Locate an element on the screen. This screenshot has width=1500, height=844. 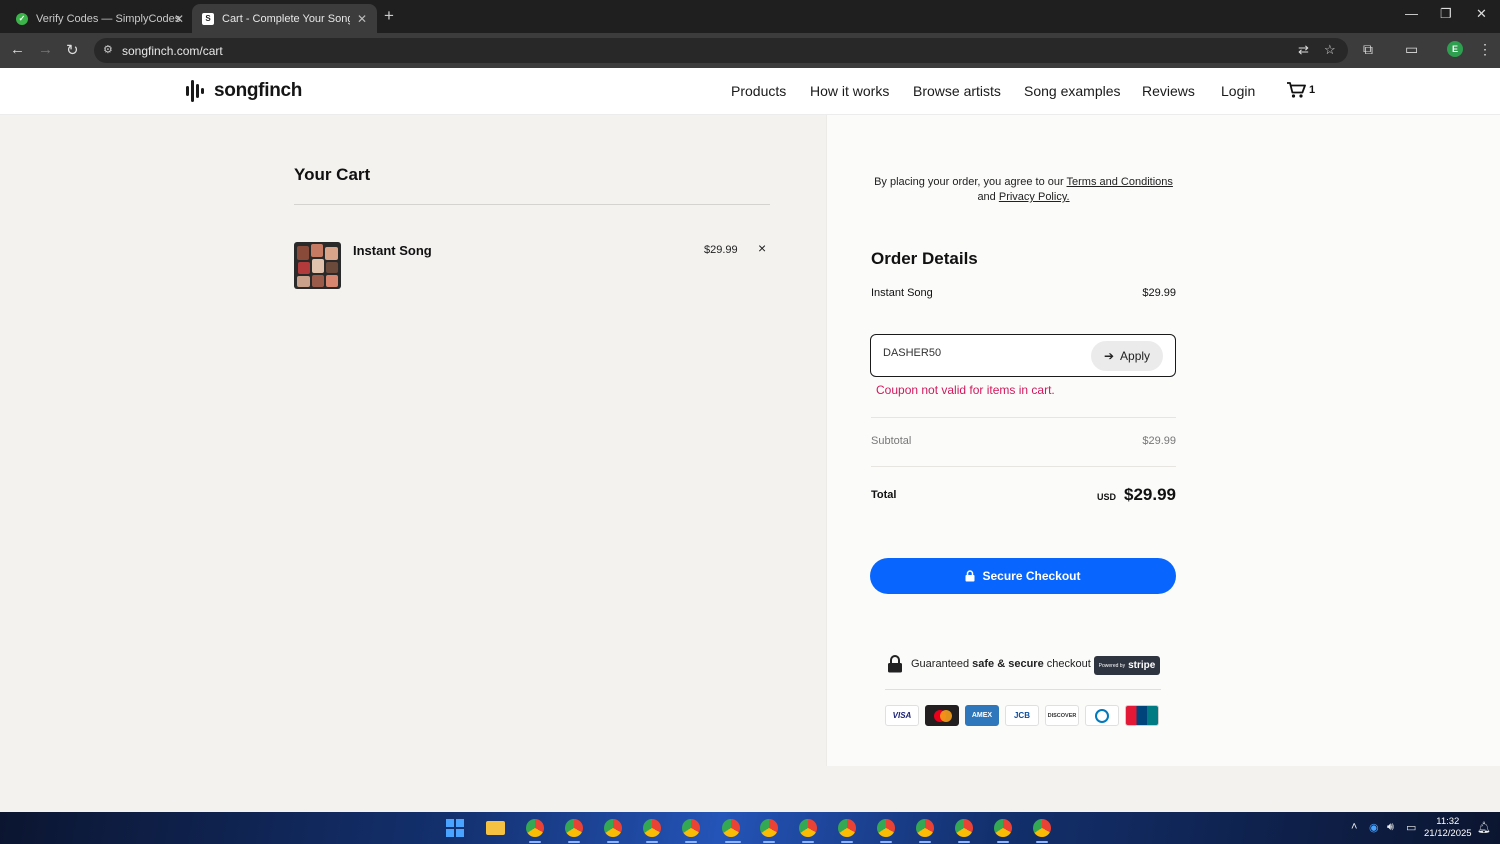
network-icon: ▭ is located at coordinates (1411, 827).